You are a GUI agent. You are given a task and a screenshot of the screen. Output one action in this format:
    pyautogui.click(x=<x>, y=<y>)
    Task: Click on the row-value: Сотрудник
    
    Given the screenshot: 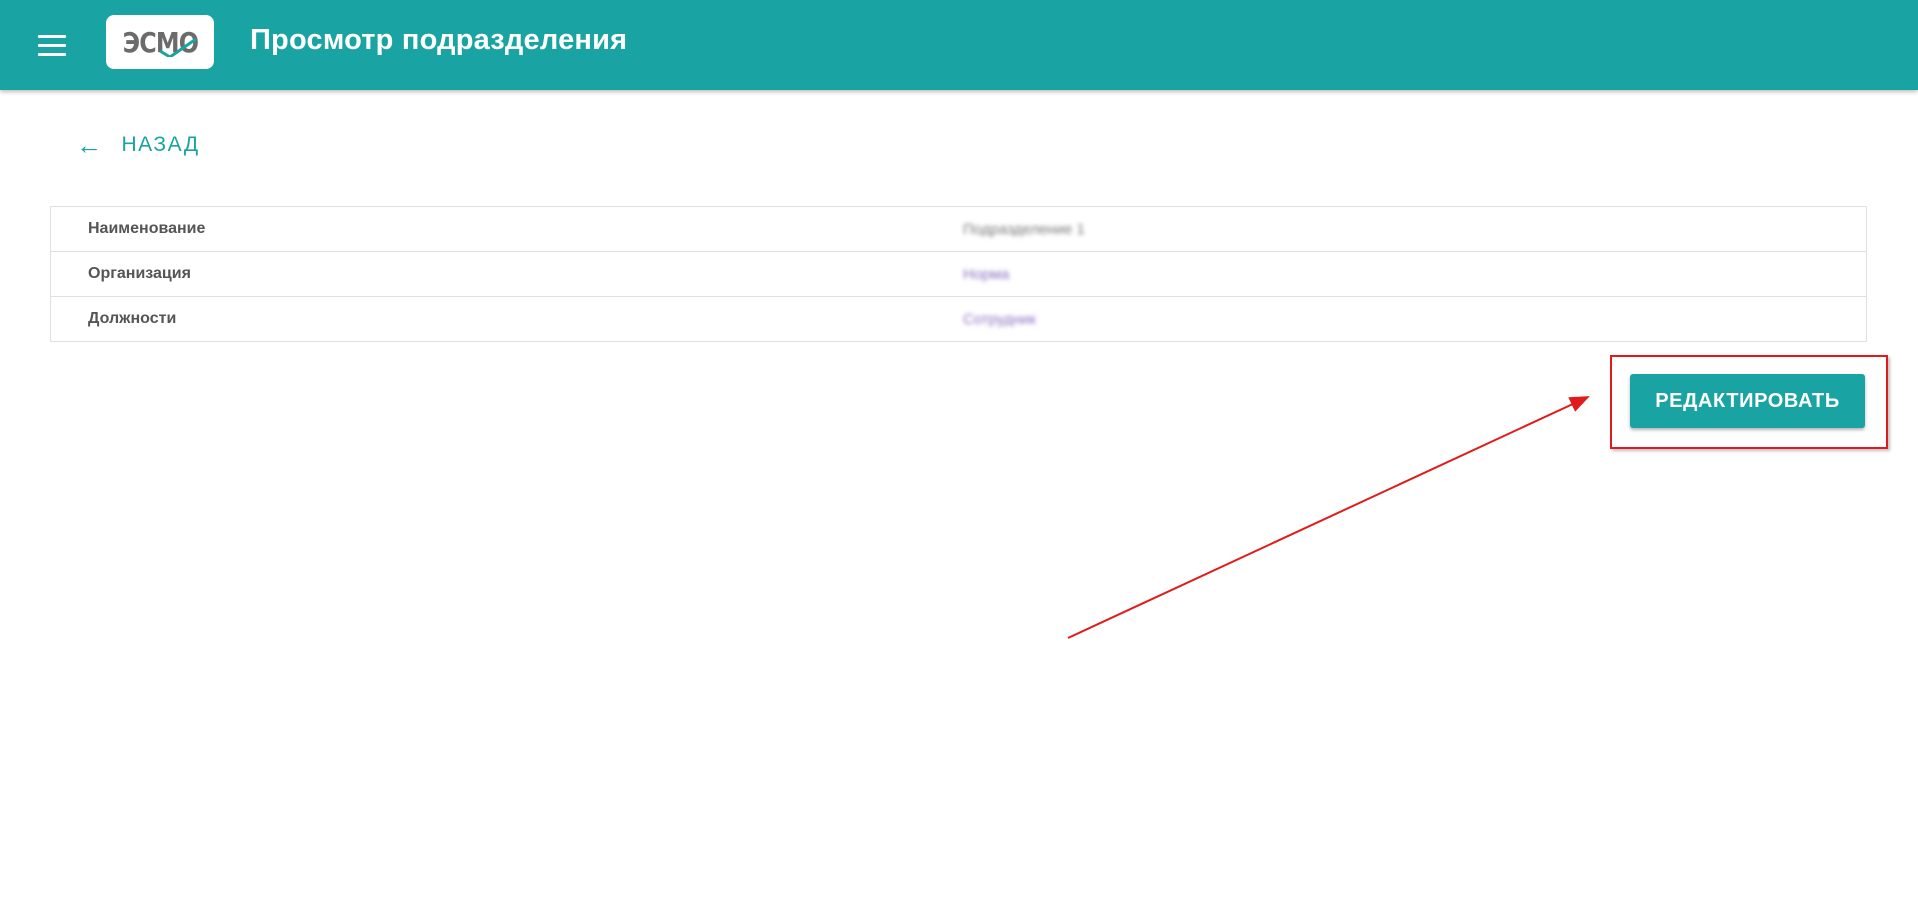 What is the action you would take?
    pyautogui.click(x=962, y=319)
    